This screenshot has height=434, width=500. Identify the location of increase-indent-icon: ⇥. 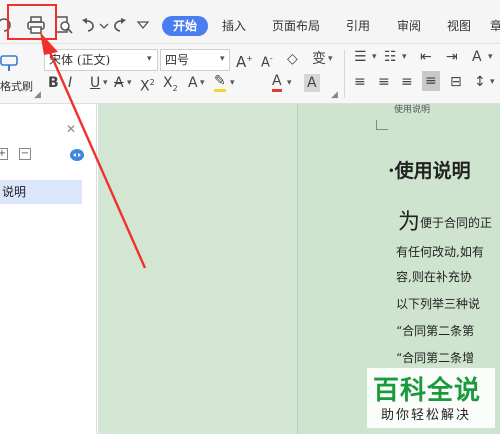
(452, 57).